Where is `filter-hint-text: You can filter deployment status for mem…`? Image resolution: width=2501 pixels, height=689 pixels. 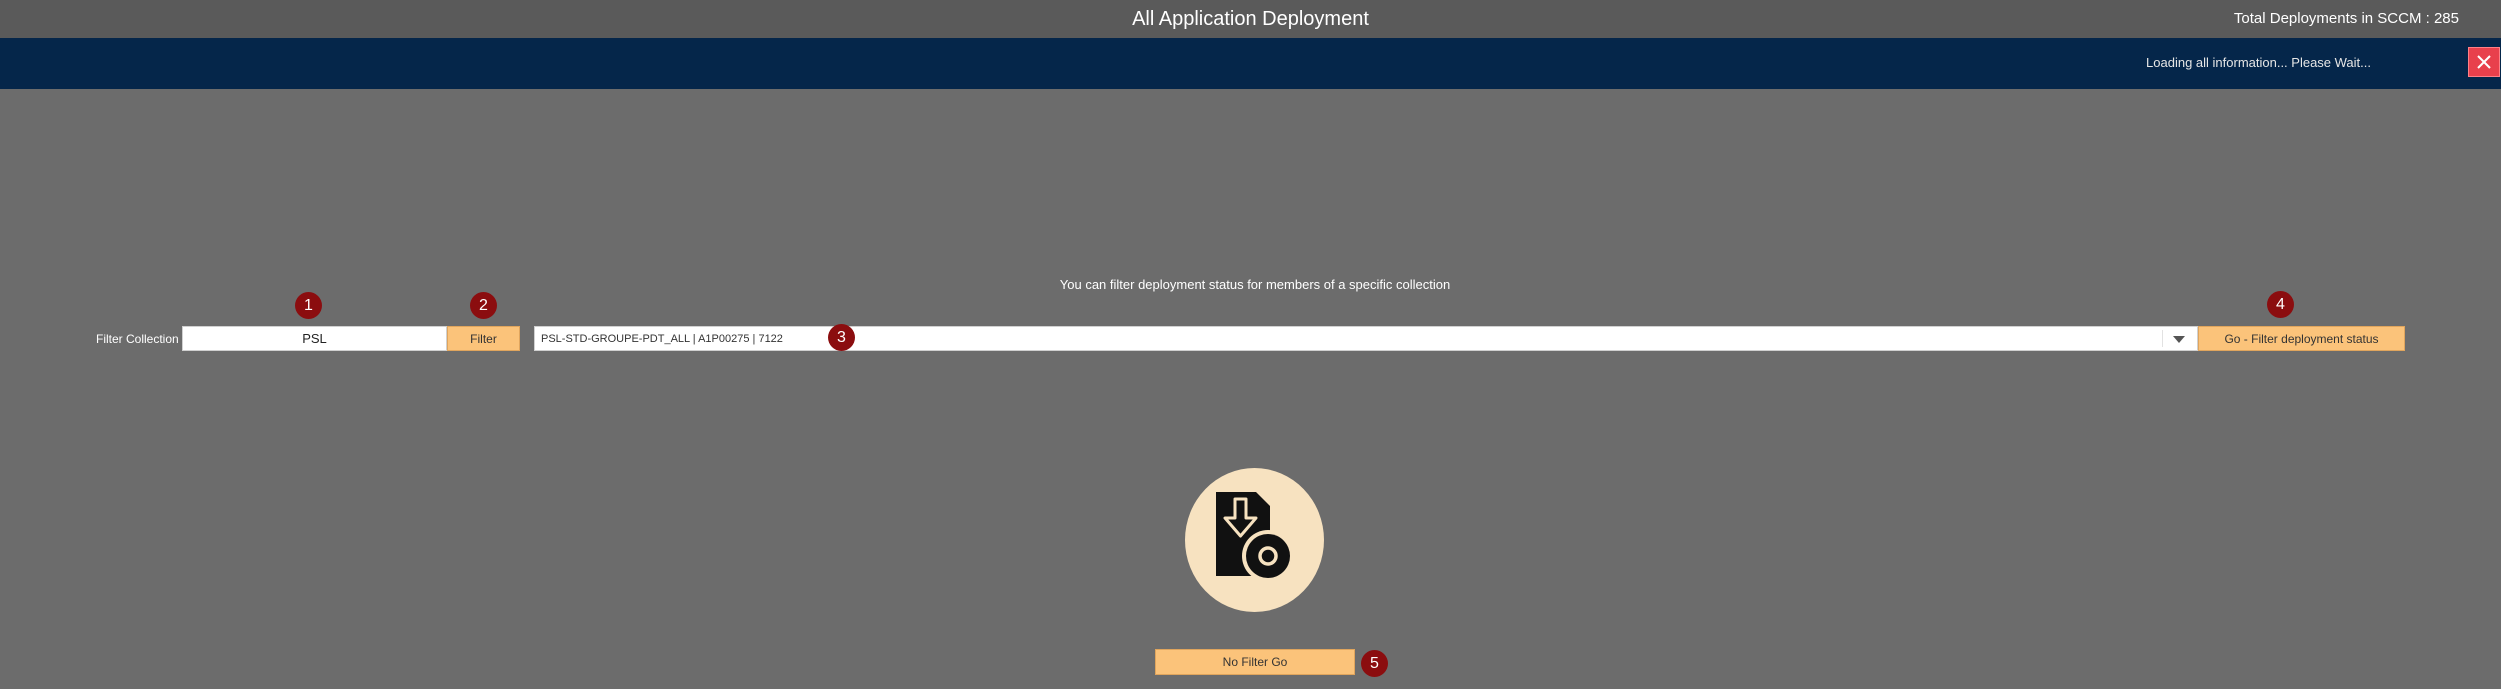
filter-hint-text: You can filter deployment status for mem… is located at coordinates (1255, 284).